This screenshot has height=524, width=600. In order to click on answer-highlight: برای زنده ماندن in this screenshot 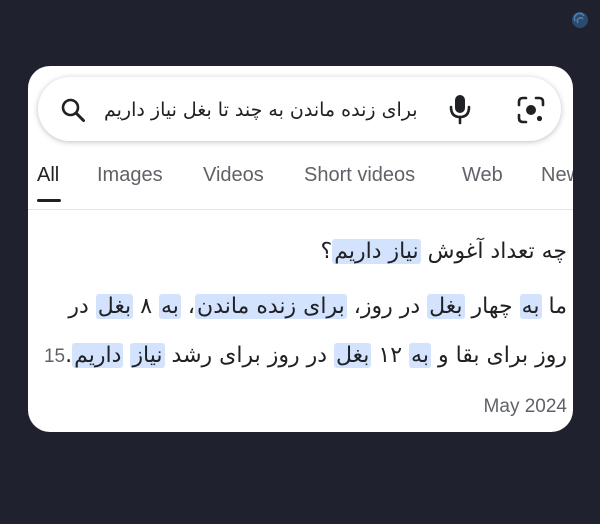, I will do `click(271, 306)`.